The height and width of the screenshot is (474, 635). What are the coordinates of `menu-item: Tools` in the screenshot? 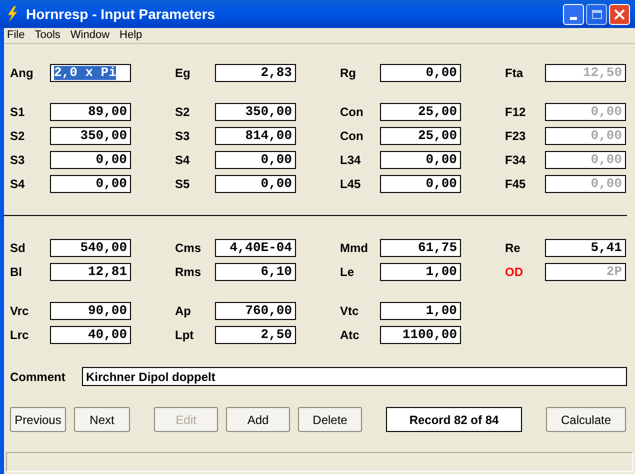 It's located at (47, 35).